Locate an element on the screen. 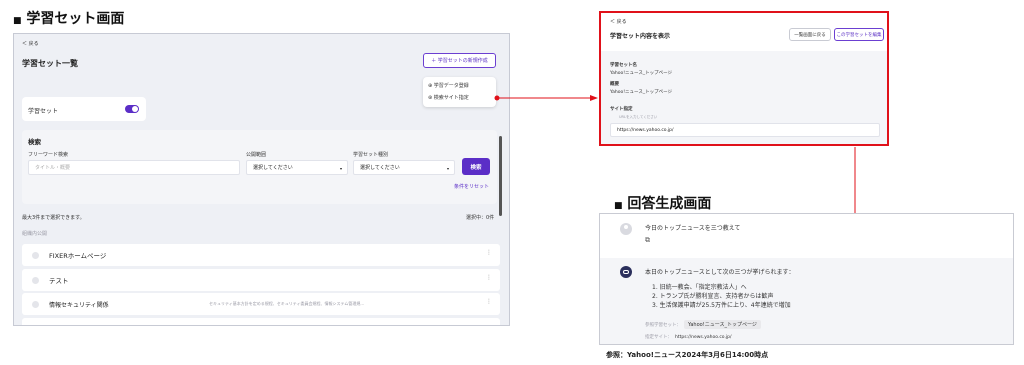 The height and width of the screenshot is (365, 1024). reference-set-line: 参照学習セット： Yahoo!ニュース_トップページ is located at coordinates (703, 324).